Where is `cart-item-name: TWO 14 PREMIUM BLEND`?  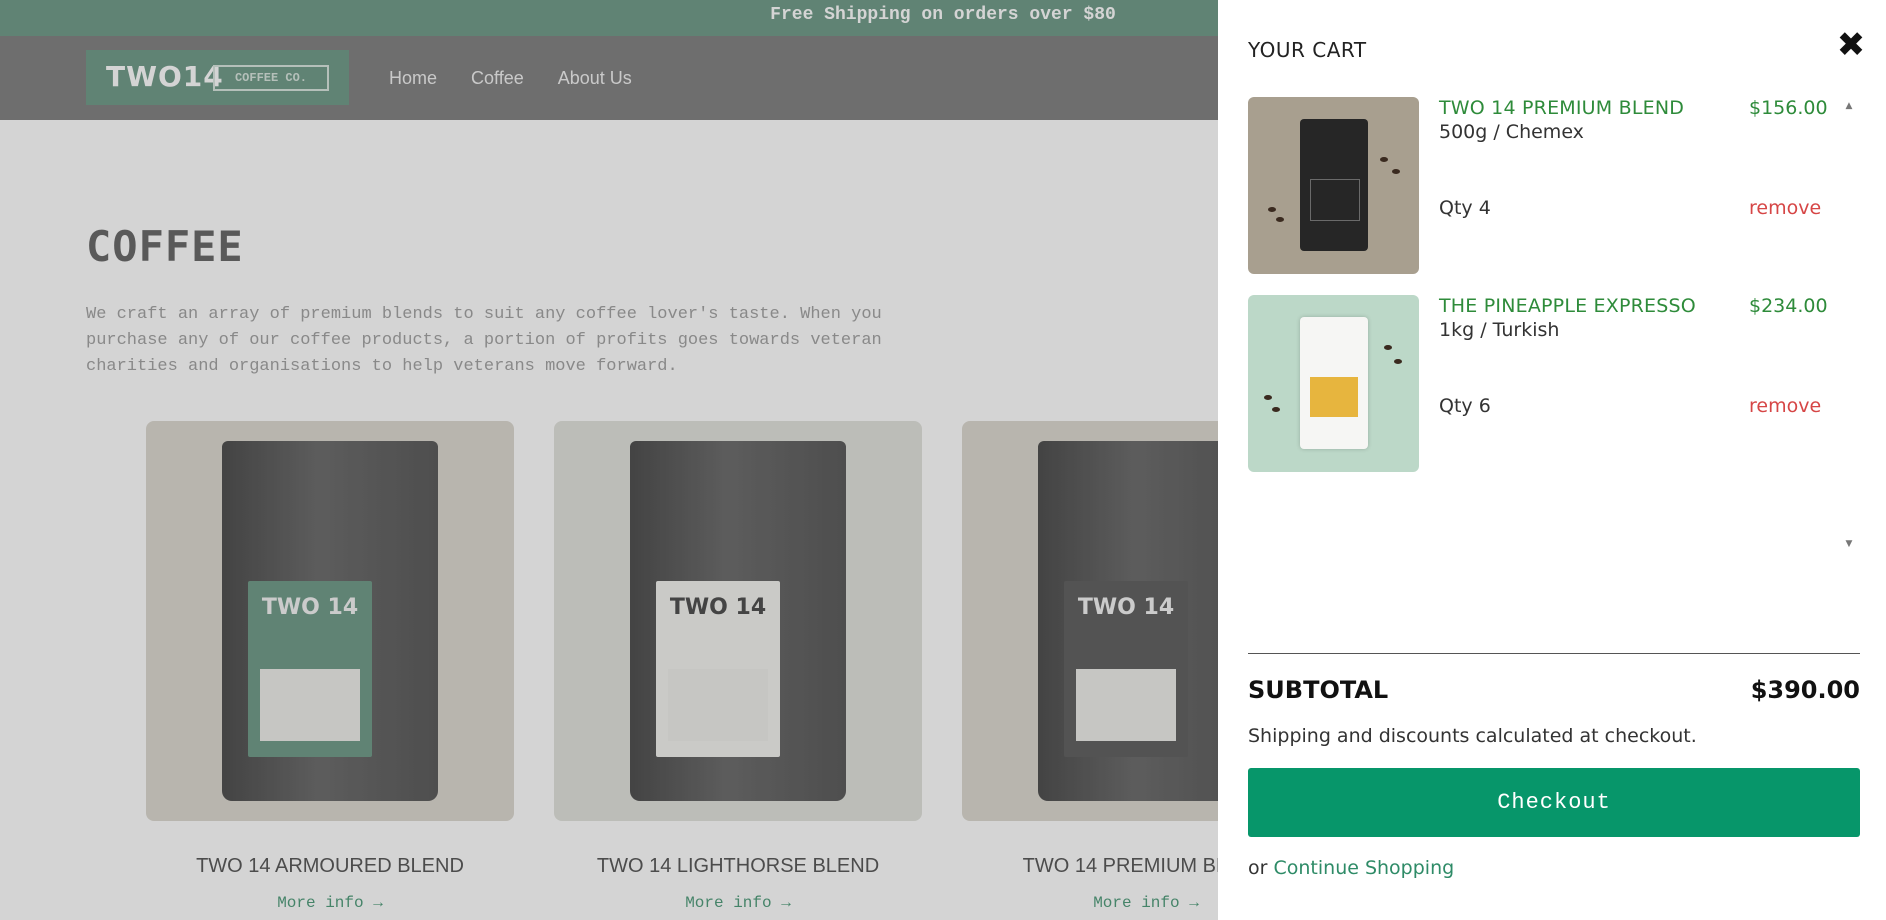
cart-item-name: TWO 14 PREMIUM BLEND is located at coordinates (1561, 108).